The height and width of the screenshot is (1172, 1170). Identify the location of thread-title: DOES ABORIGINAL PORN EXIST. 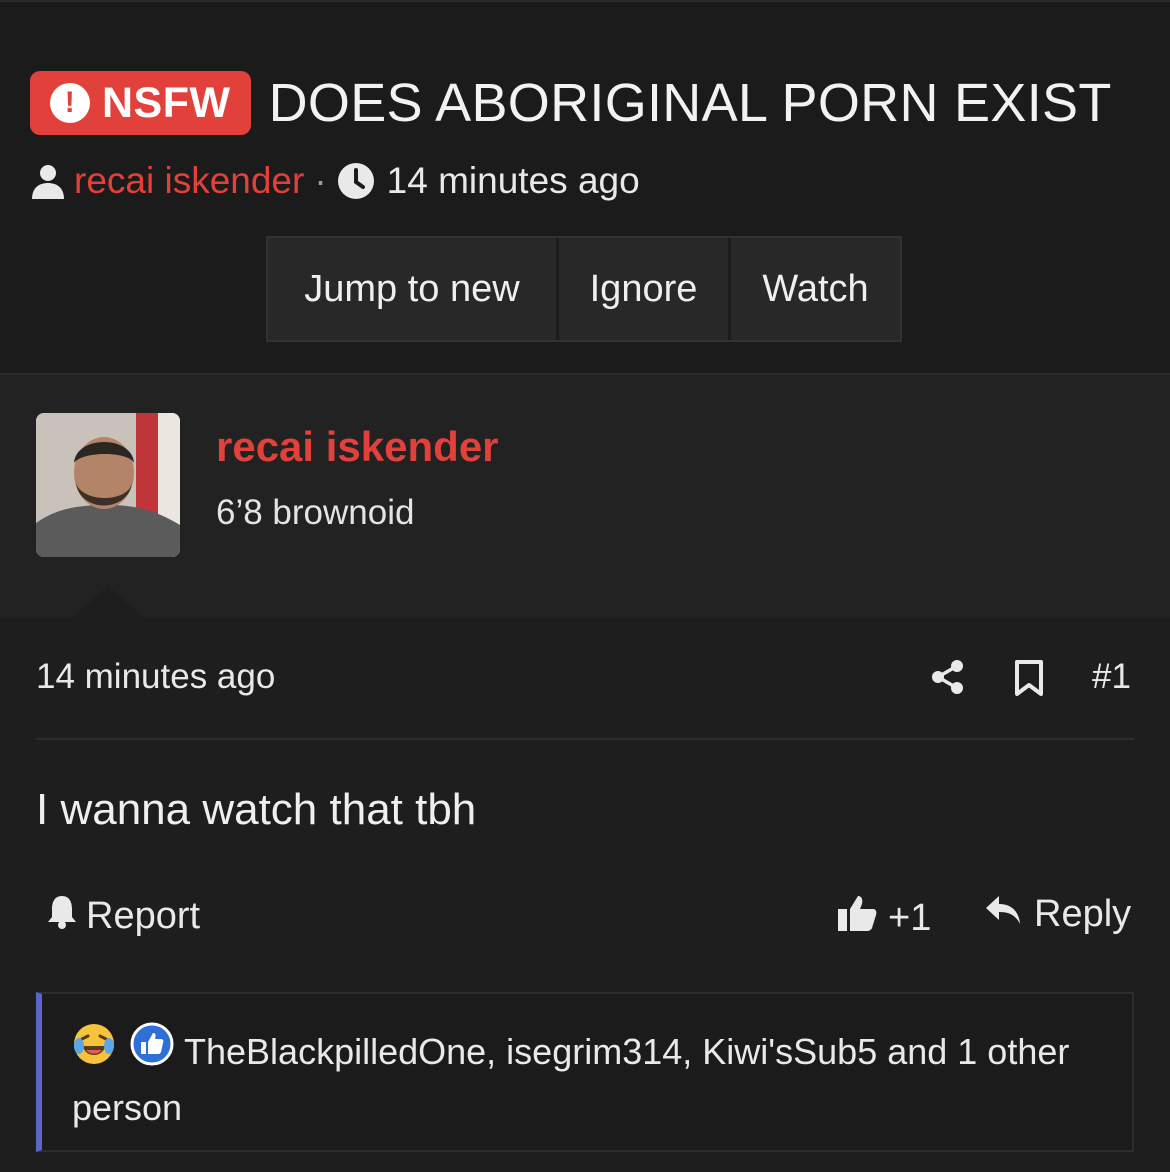
(690, 103).